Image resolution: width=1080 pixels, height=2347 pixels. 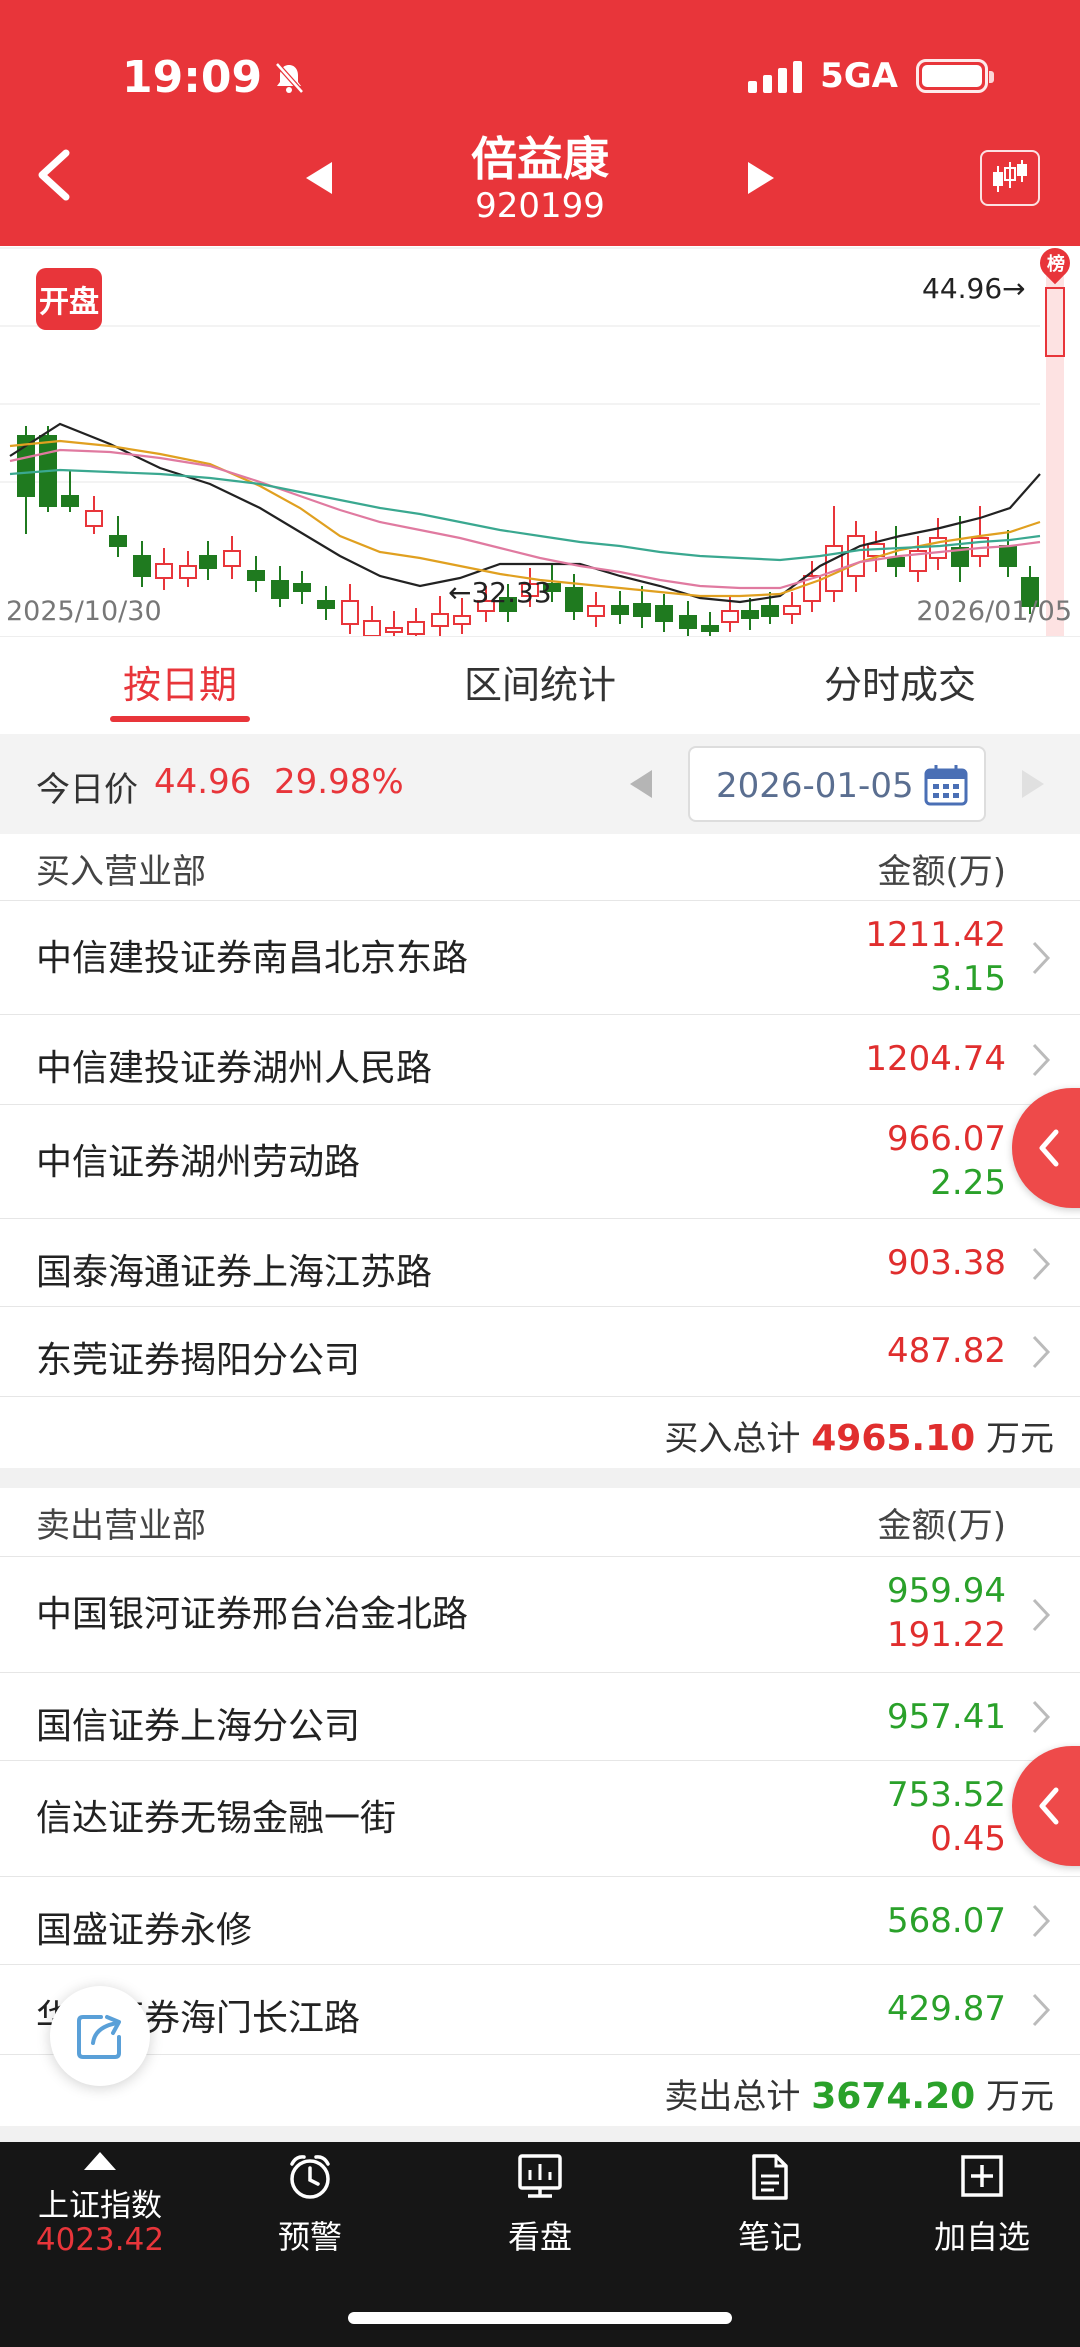 I want to click on broker-name: 国信证券上海分公司, so click(x=198, y=1726).